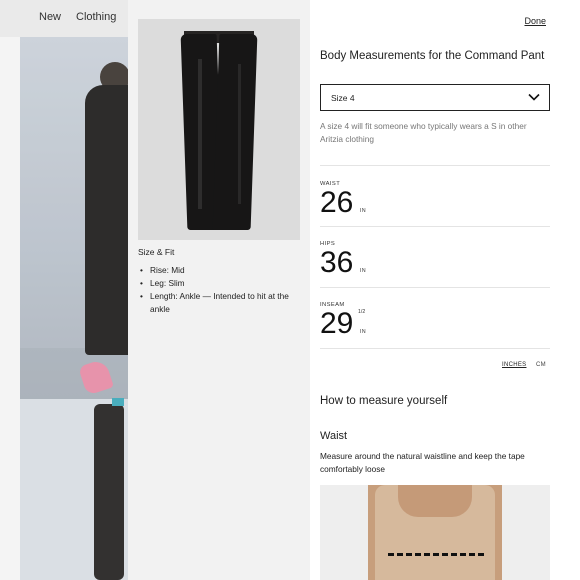 The image size is (580, 580). Describe the element at coordinates (343, 98) in the screenshot. I see `size-select-value: Size 4` at that location.